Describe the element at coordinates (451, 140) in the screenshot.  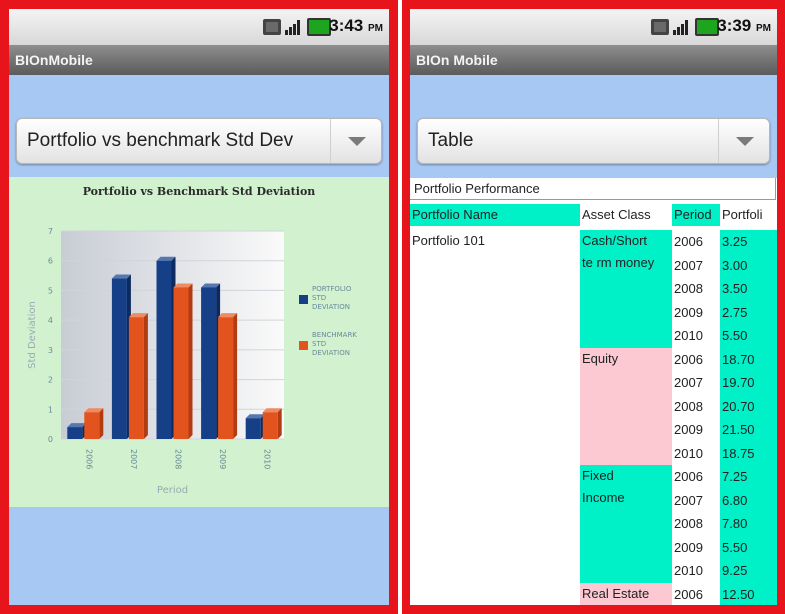
I see `spinner-selected-value: Table` at that location.